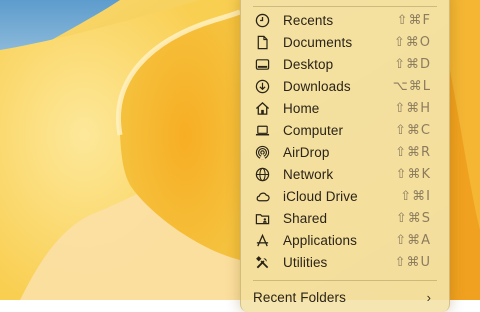 This screenshot has height=312, width=480. What do you see at coordinates (345, 108) in the screenshot?
I see `menu-item-home: Home ⇧⌘H` at bounding box center [345, 108].